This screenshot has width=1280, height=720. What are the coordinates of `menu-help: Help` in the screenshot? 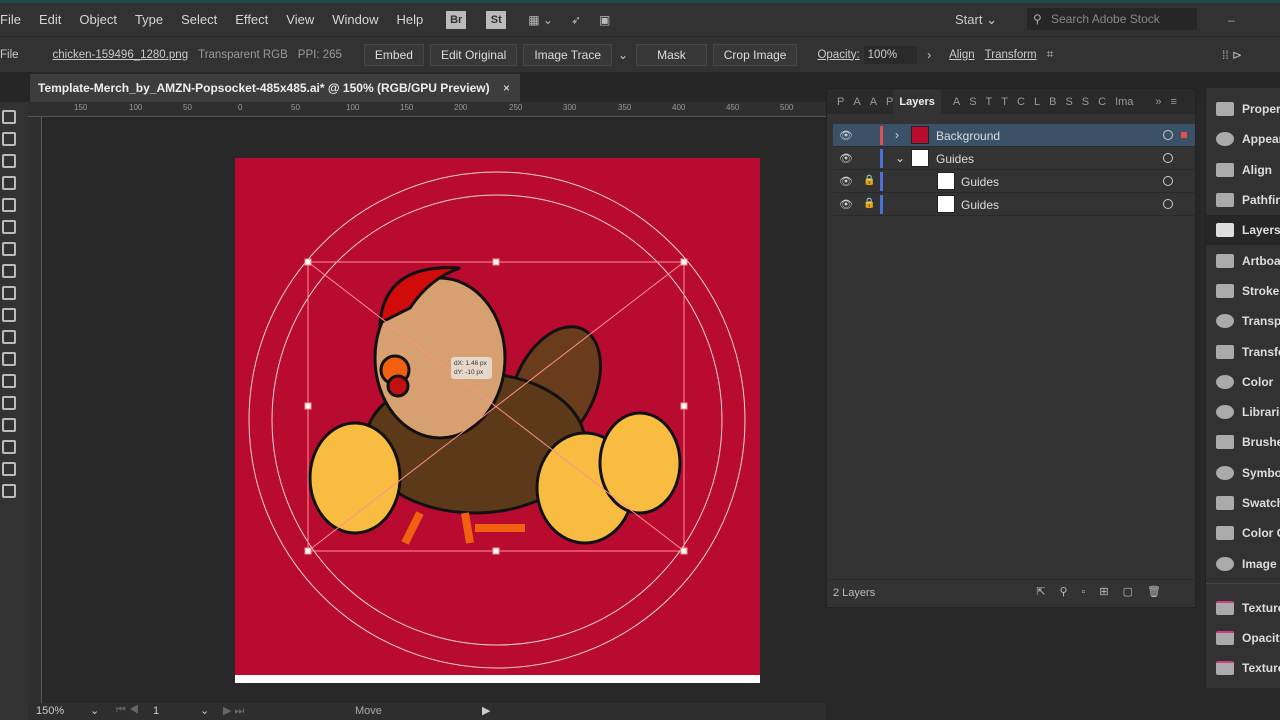 It's located at (409, 19).